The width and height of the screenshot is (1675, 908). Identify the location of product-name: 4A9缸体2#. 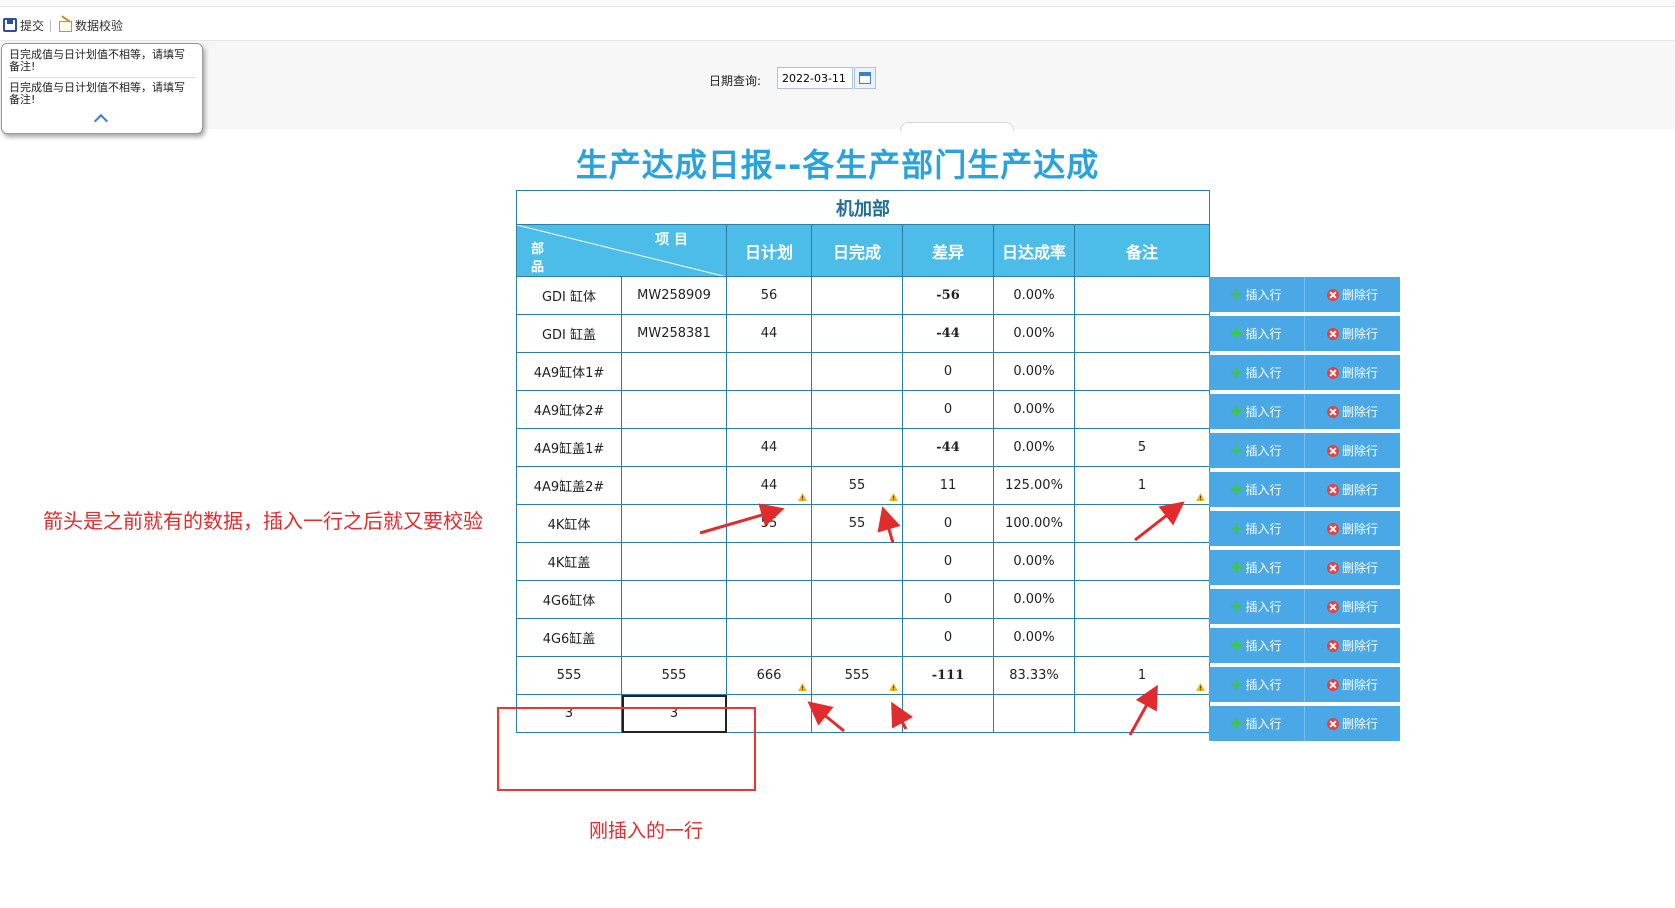
(569, 409).